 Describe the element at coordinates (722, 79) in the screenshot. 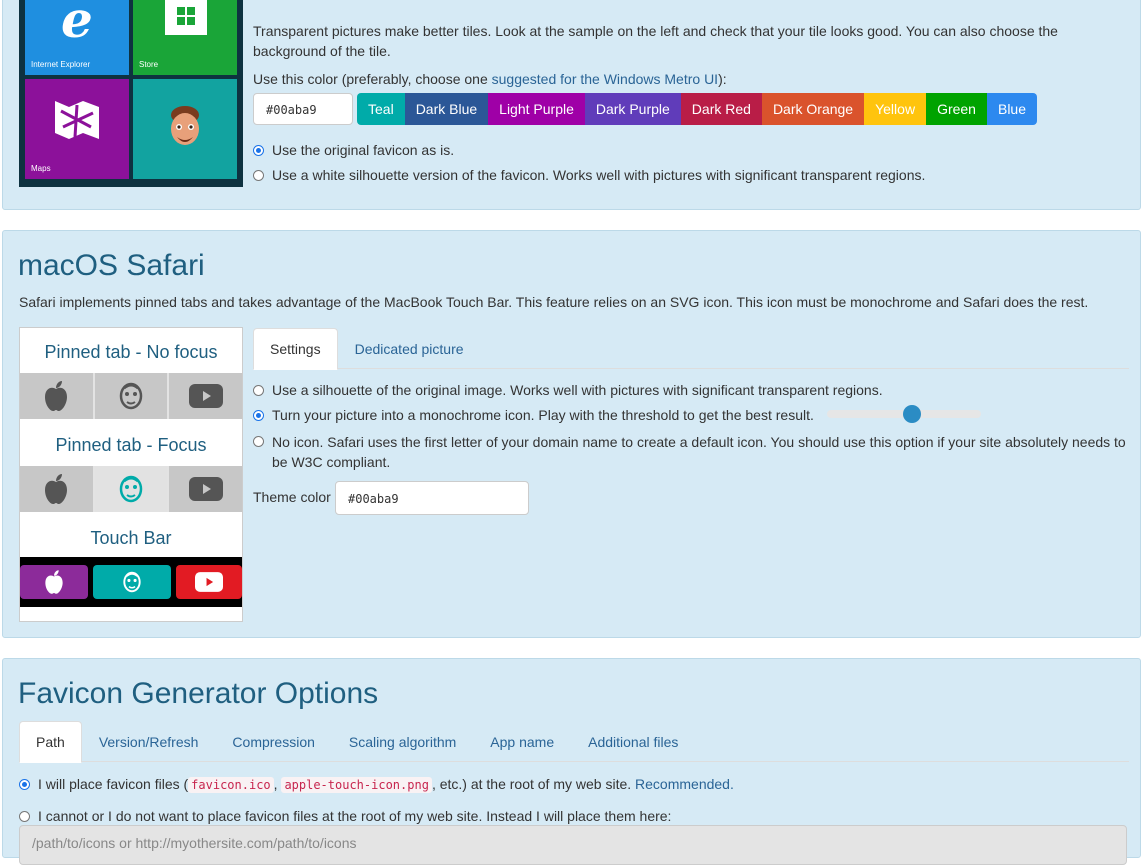

I see `color-prompt-suffix: ):` at that location.